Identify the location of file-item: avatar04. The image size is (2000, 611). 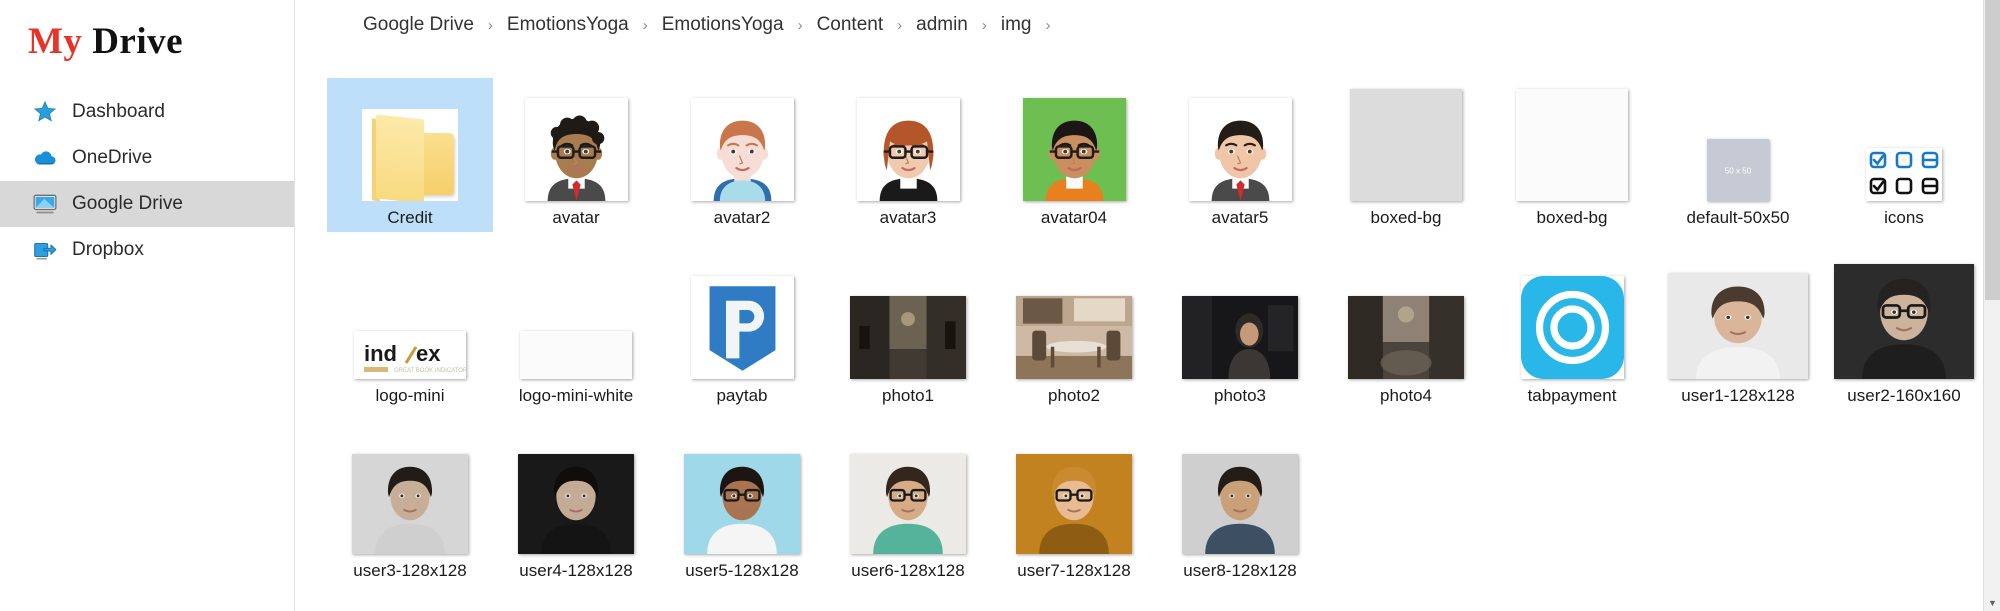
(1074, 165).